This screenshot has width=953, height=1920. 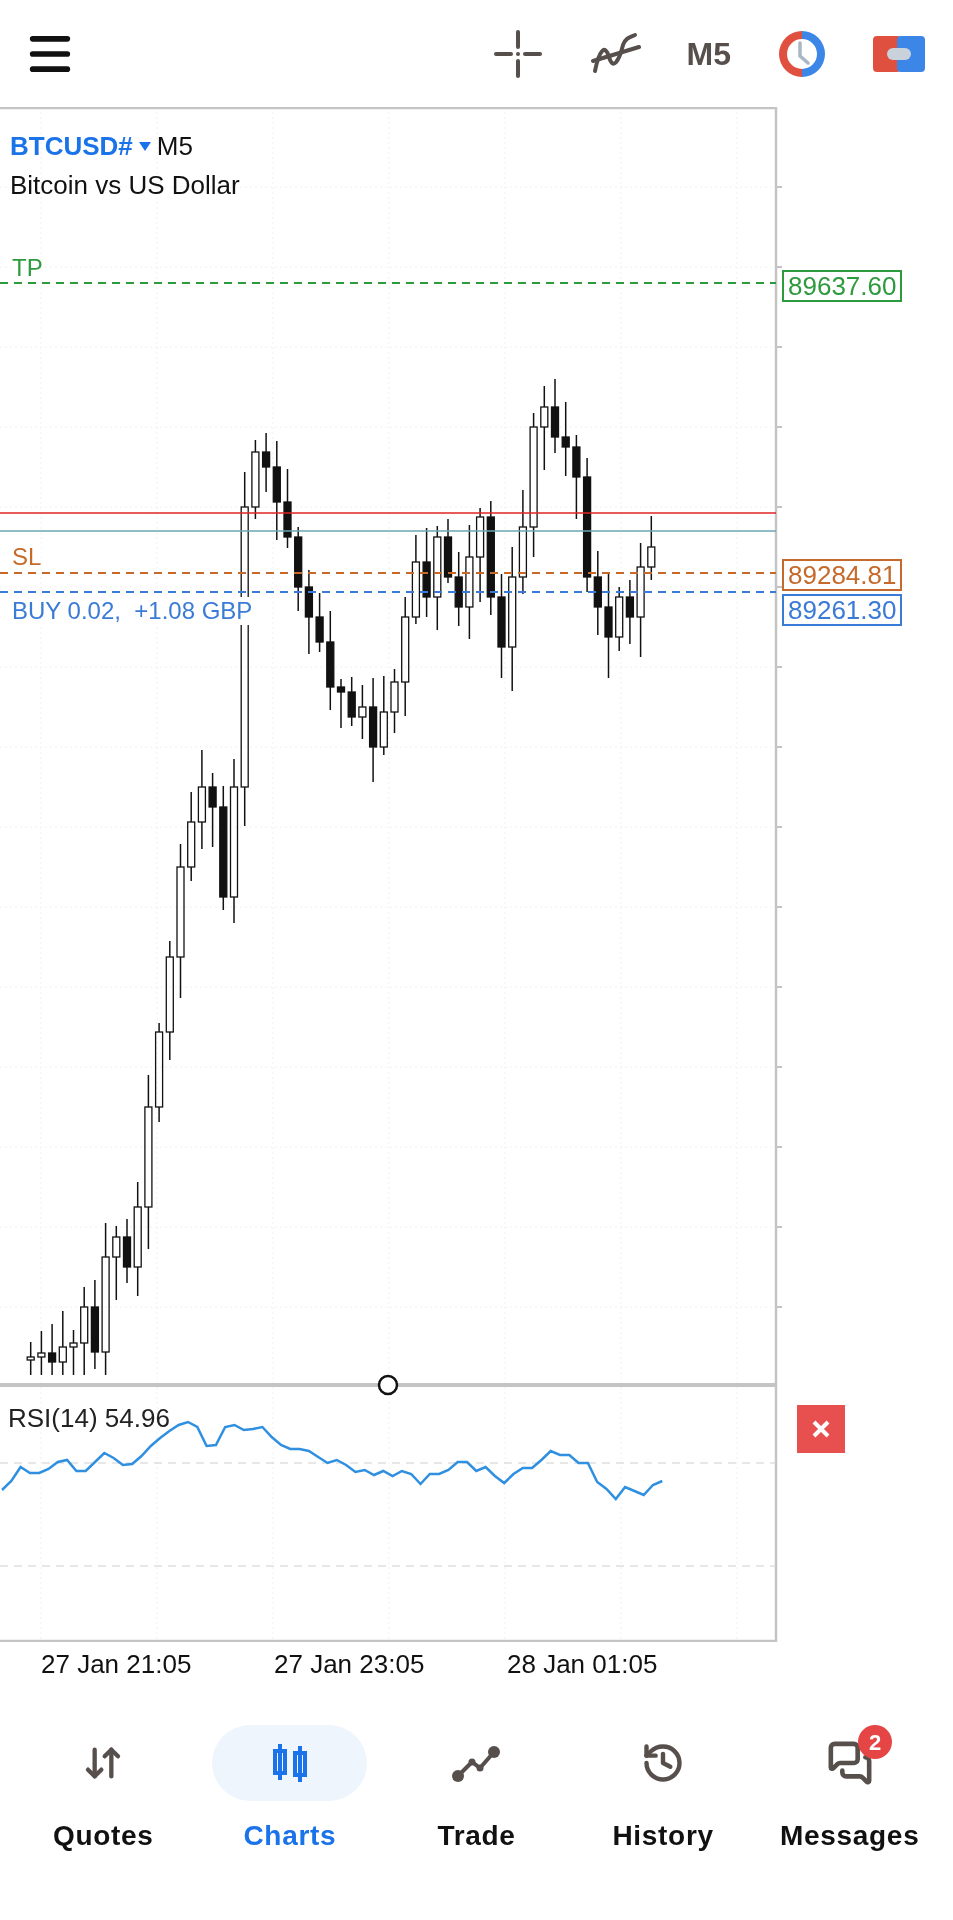 I want to click on nav-tab: Trade, so click(x=476, y=1791).